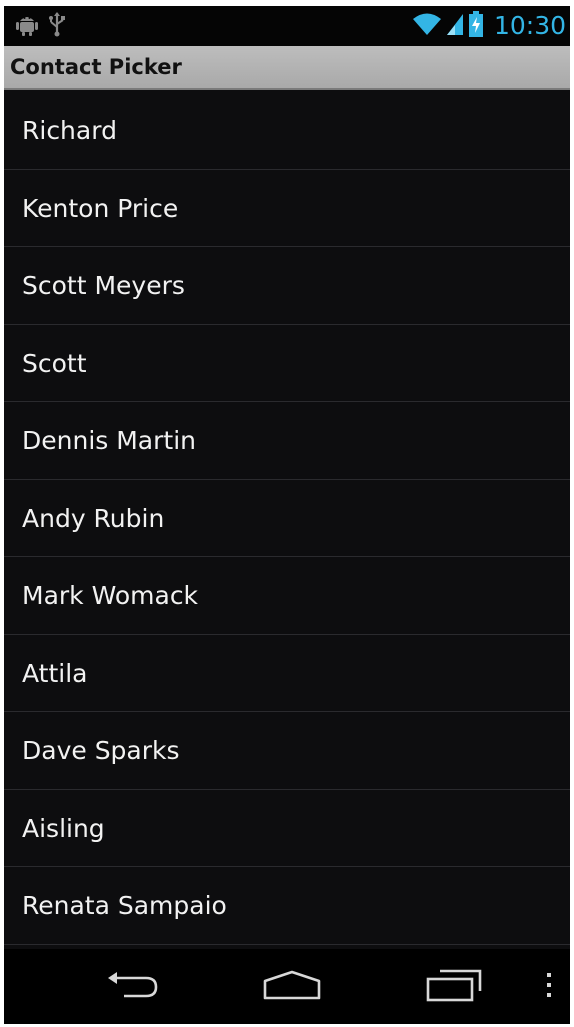 Image resolution: width=574 pixels, height=1027 pixels. Describe the element at coordinates (287, 751) in the screenshot. I see `contact-item: Dave Sparks` at that location.